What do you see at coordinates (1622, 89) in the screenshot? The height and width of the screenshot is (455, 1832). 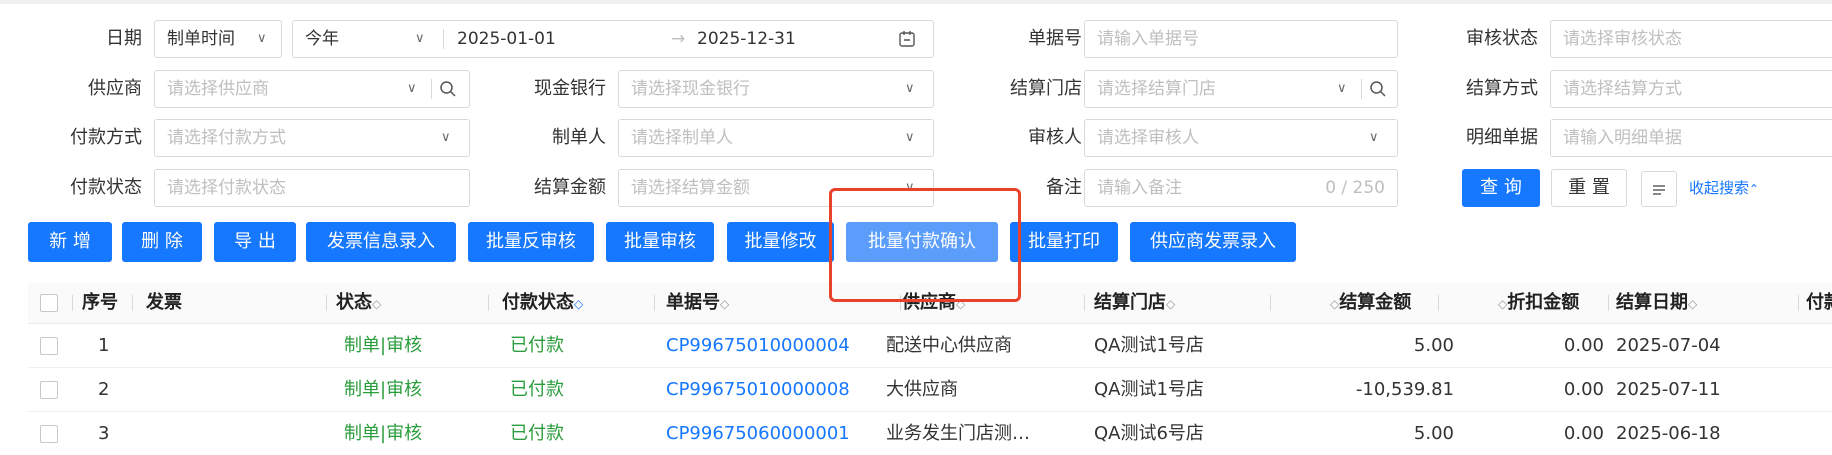 I see `settle-method-placeholder: 请选择结算方式` at bounding box center [1622, 89].